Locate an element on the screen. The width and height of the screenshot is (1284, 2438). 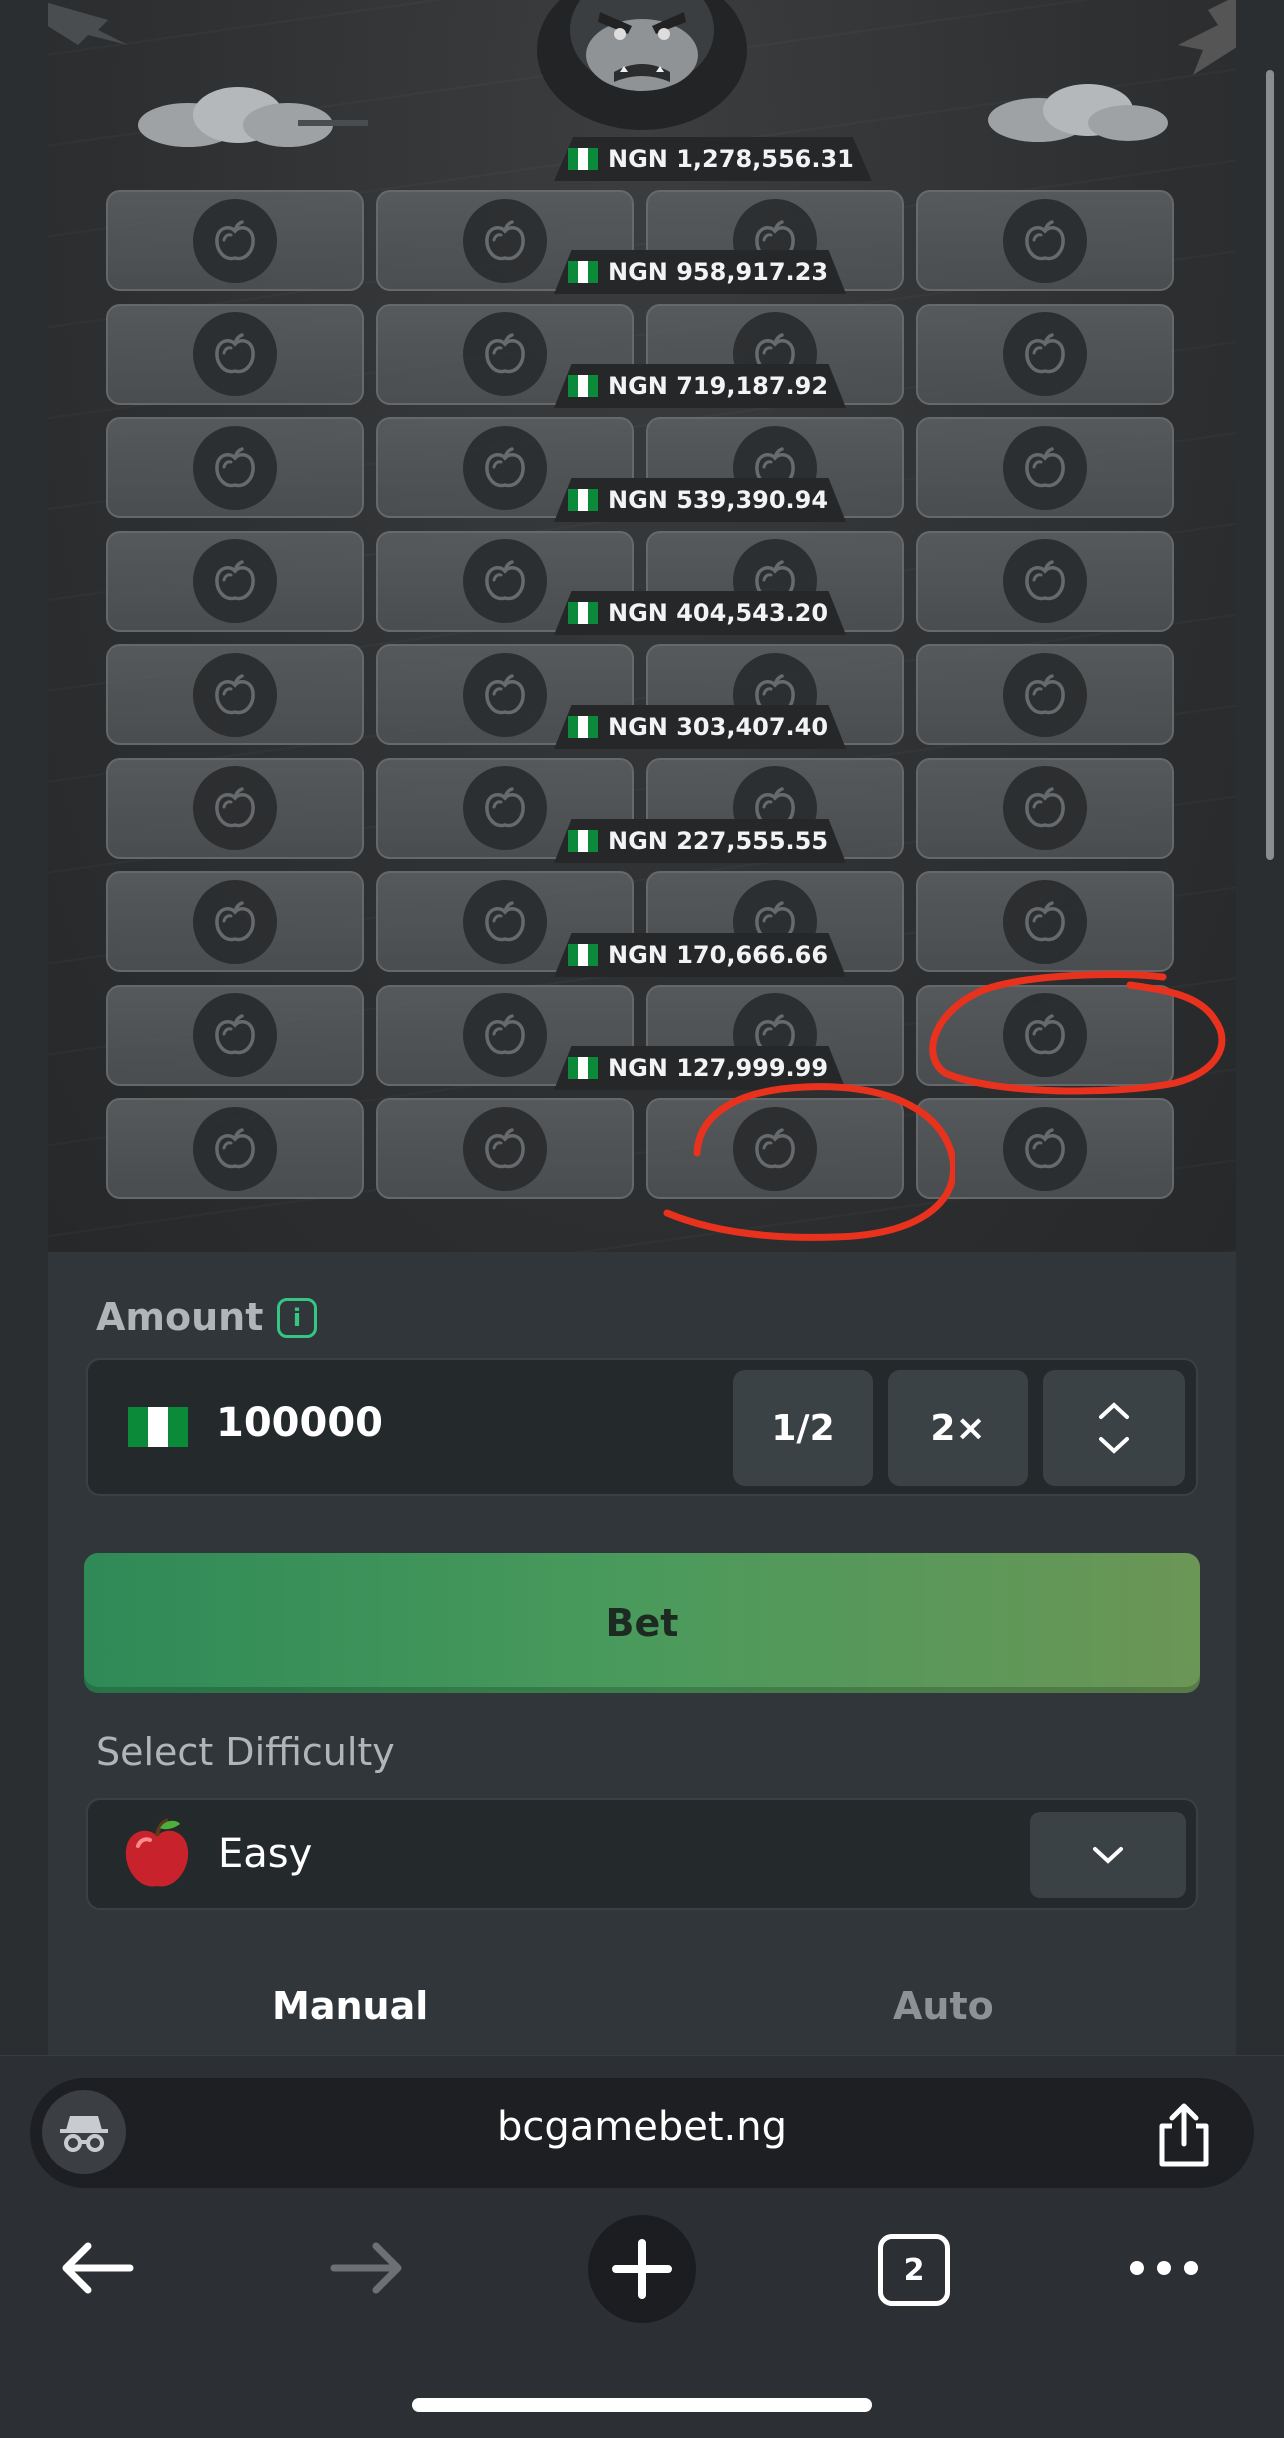
more-icon is located at coordinates (1164, 2268).